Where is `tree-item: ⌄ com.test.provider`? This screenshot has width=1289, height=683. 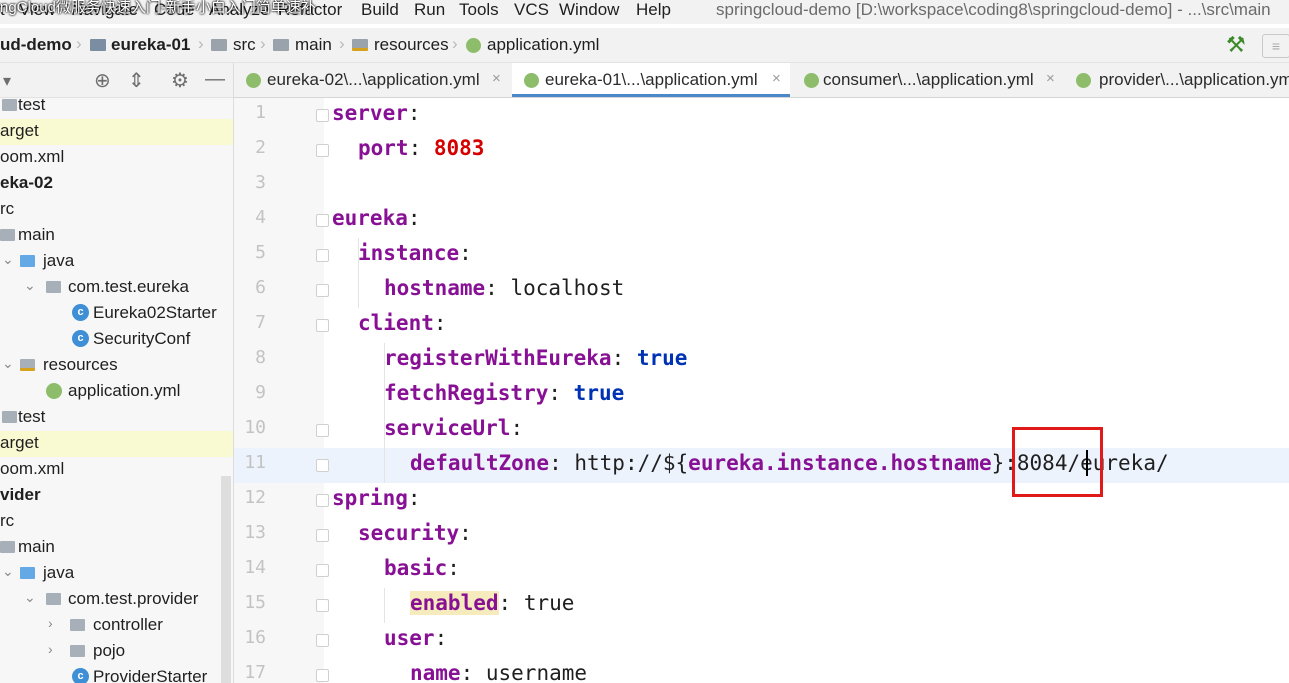 tree-item: ⌄ com.test.provider is located at coordinates (116, 600).